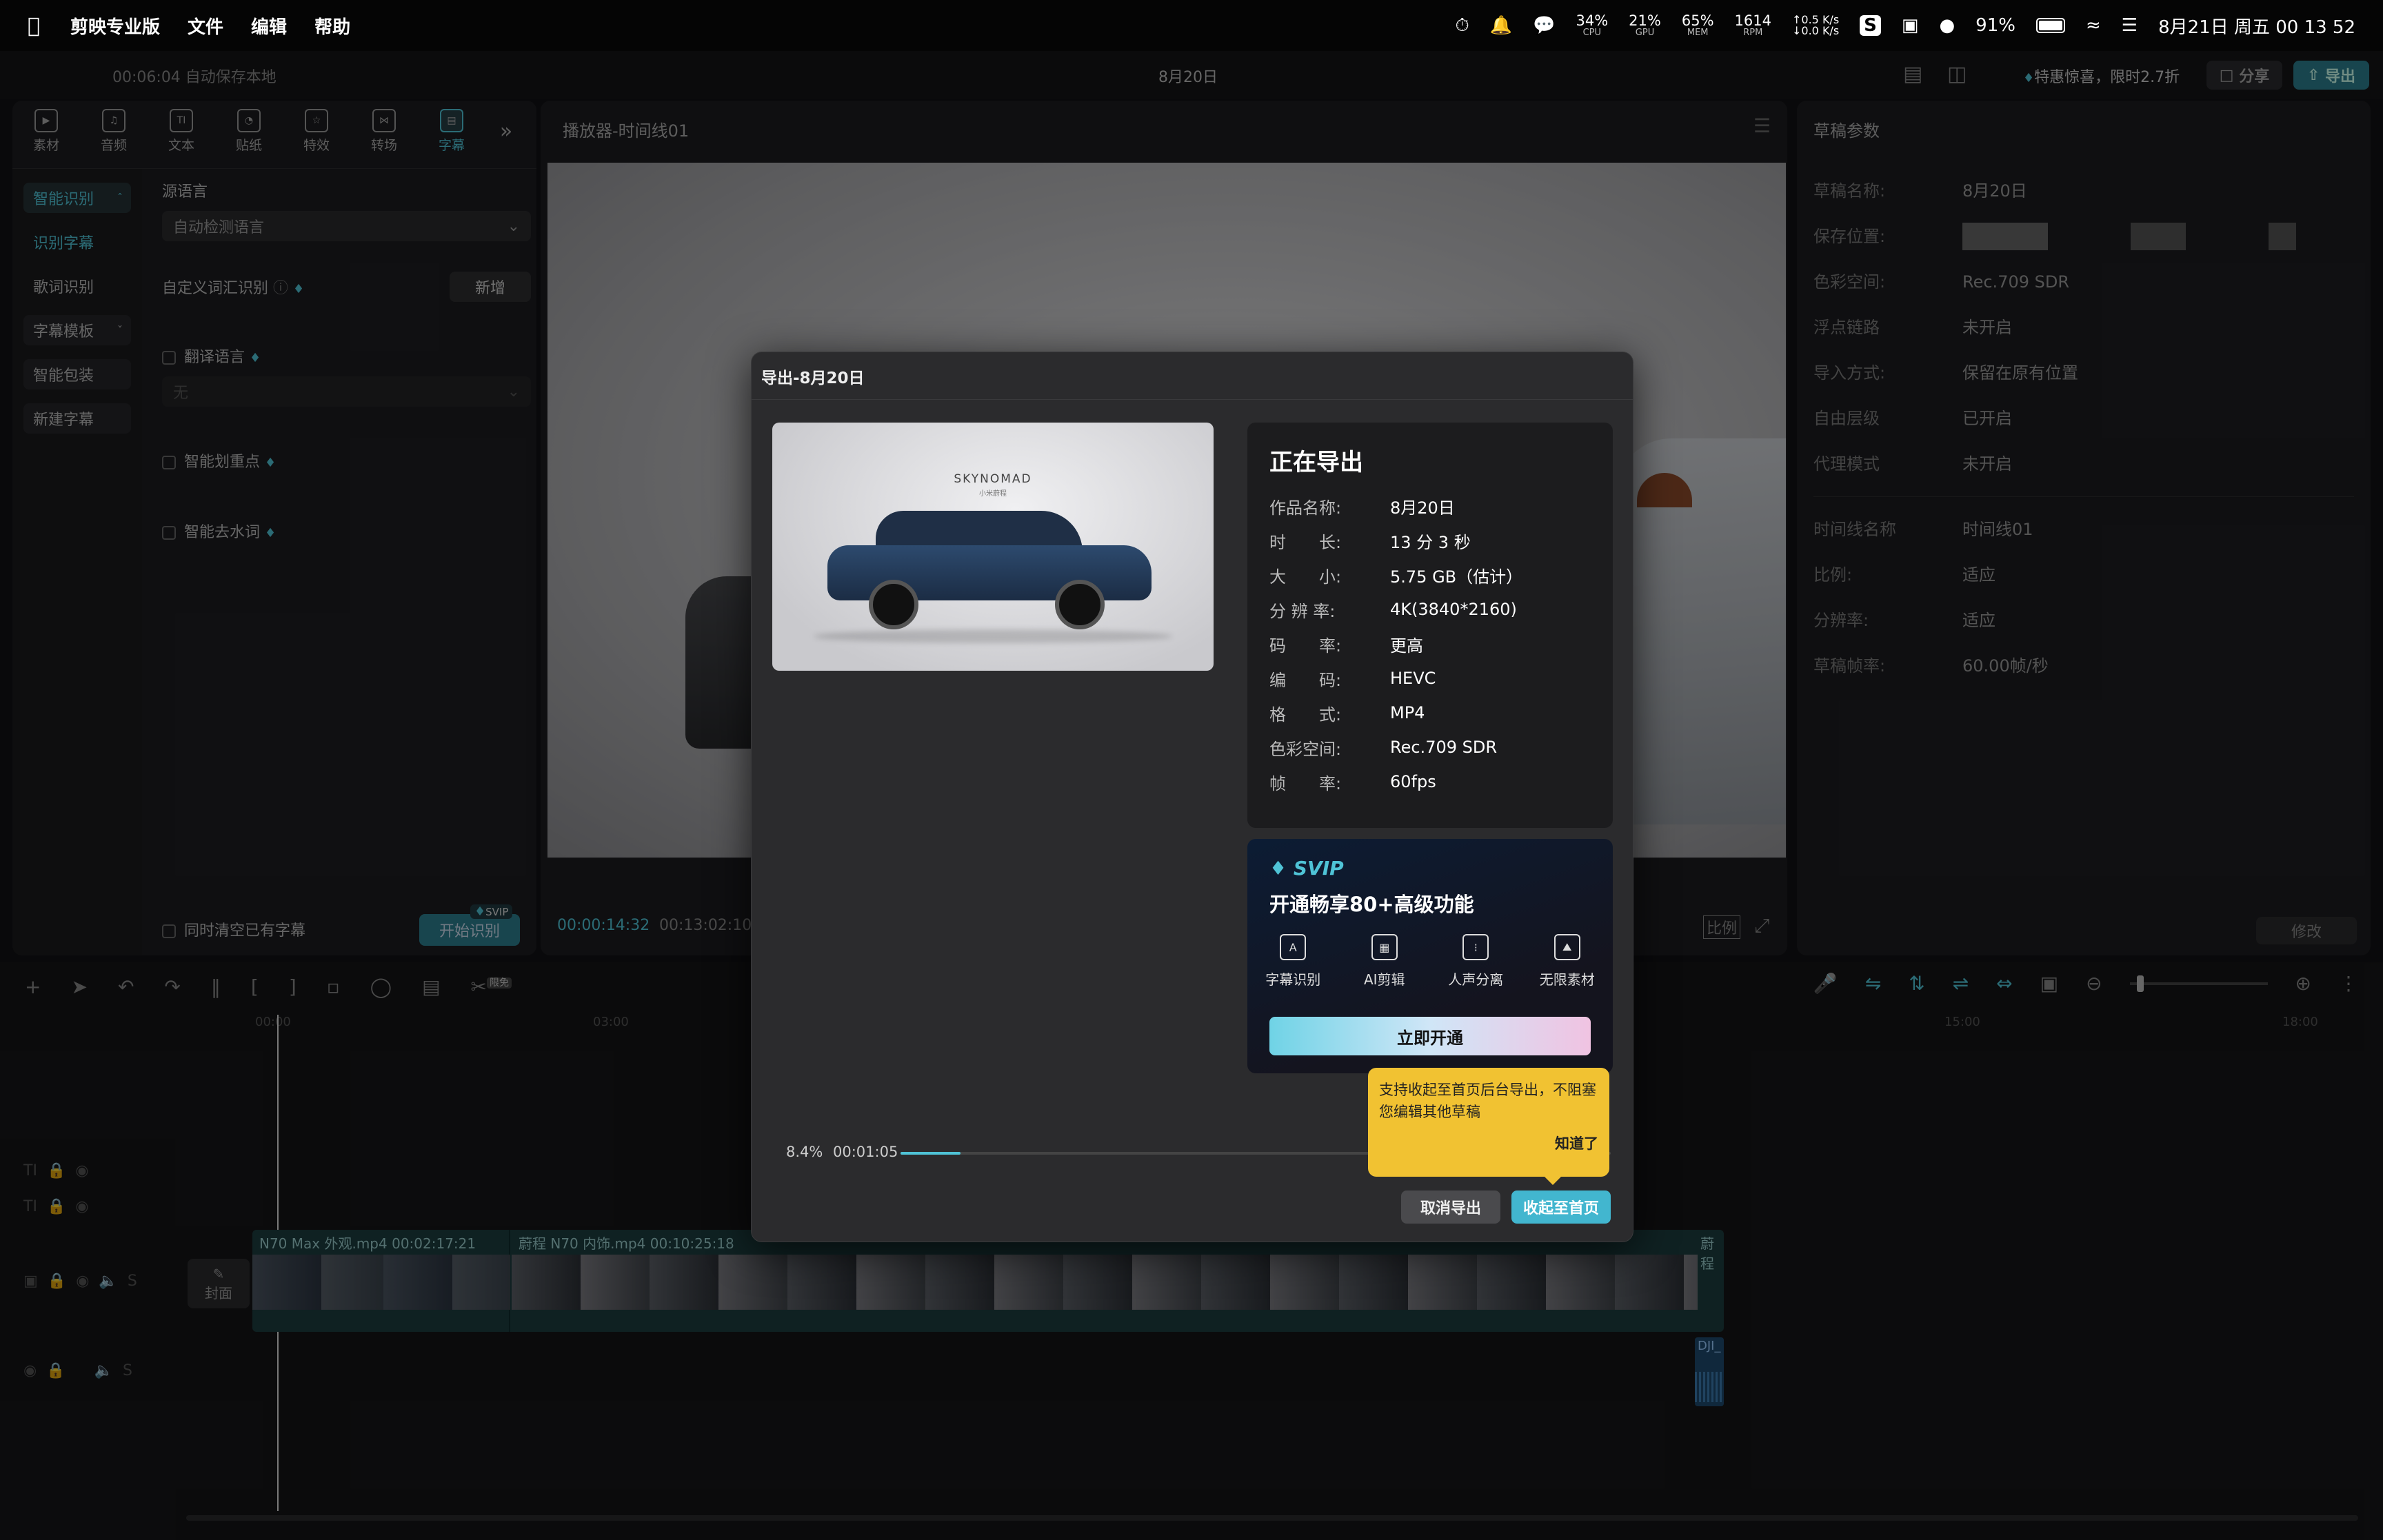  I want to click on info-row: 色彩空间: Rec.709 SDR, so click(1383, 749).